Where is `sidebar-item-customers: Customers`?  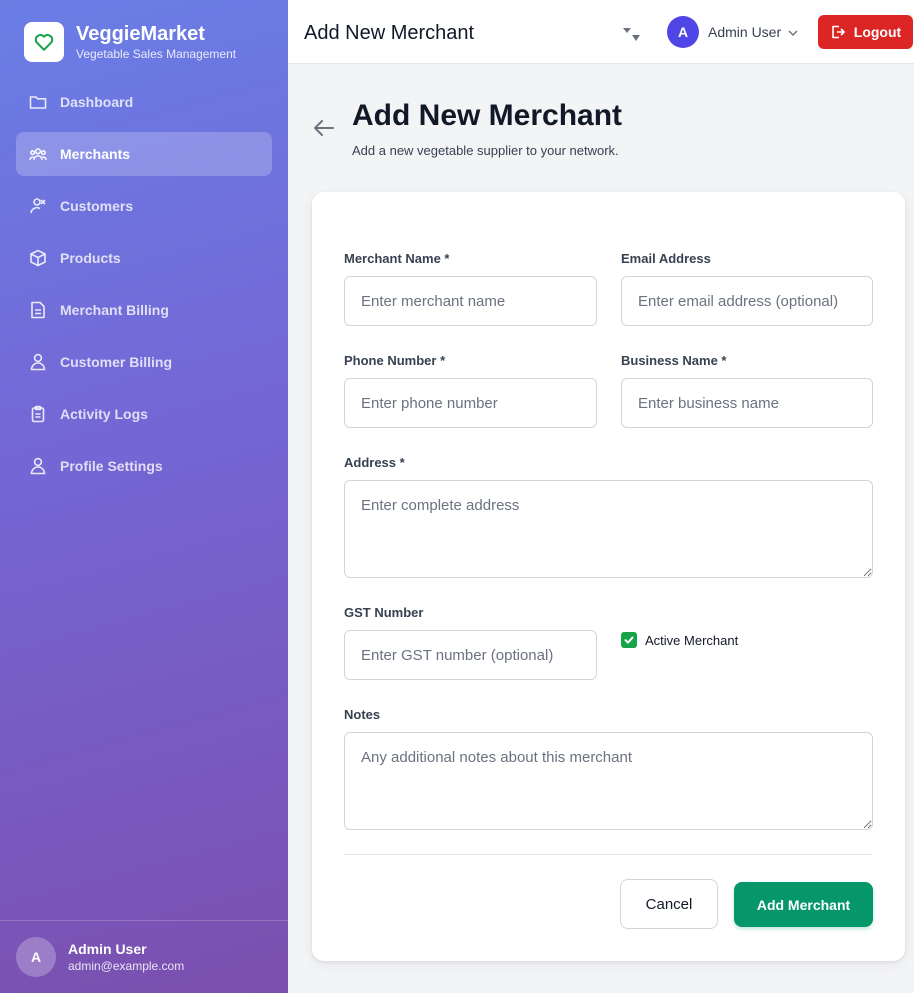 sidebar-item-customers: Customers is located at coordinates (144, 206).